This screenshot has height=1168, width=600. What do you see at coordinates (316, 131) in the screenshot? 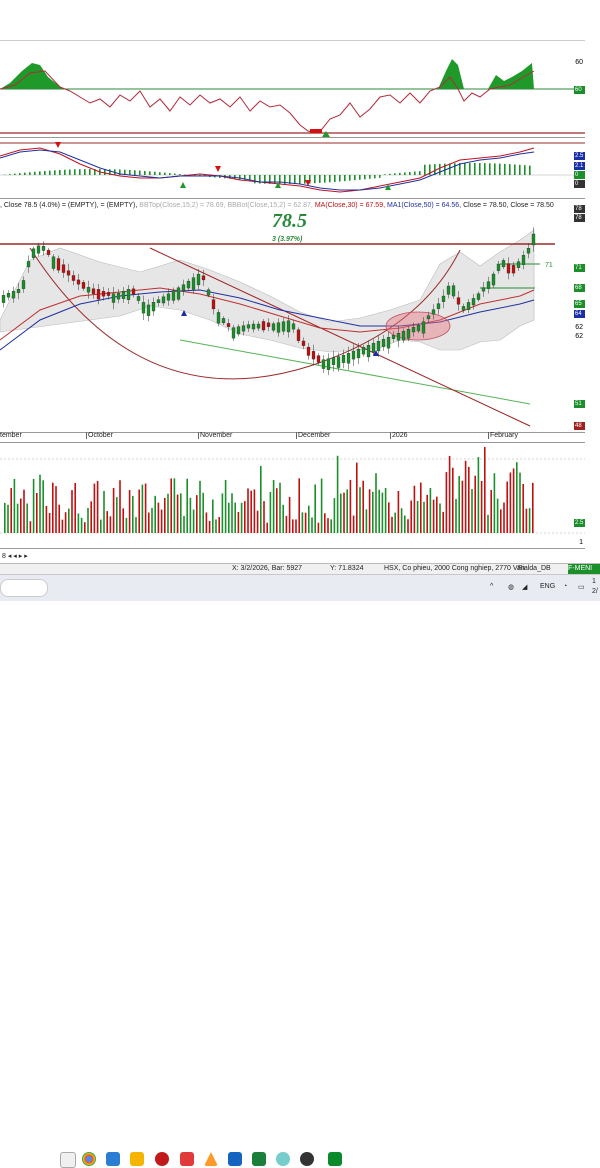
I see `red-marker` at bounding box center [316, 131].